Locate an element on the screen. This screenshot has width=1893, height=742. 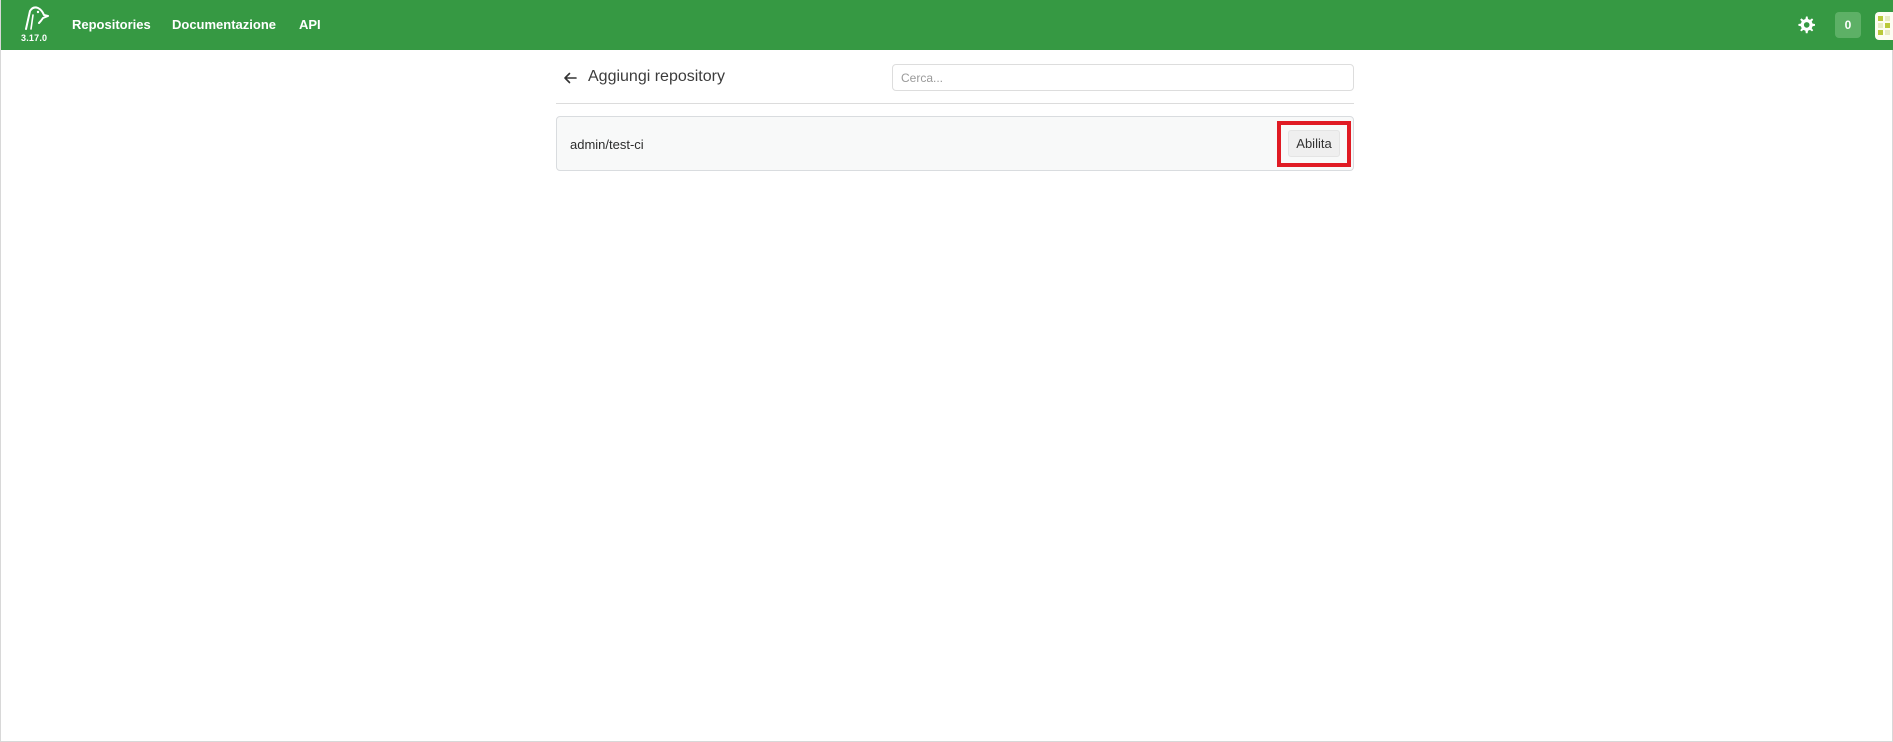
nav-api: API is located at coordinates (310, 24).